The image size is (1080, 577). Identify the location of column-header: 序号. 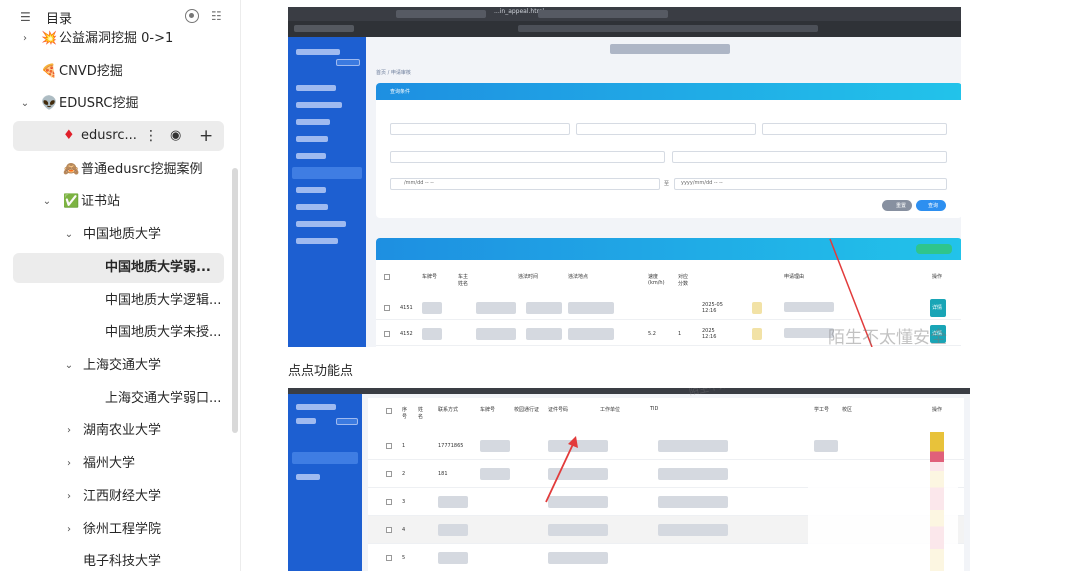
(405, 413).